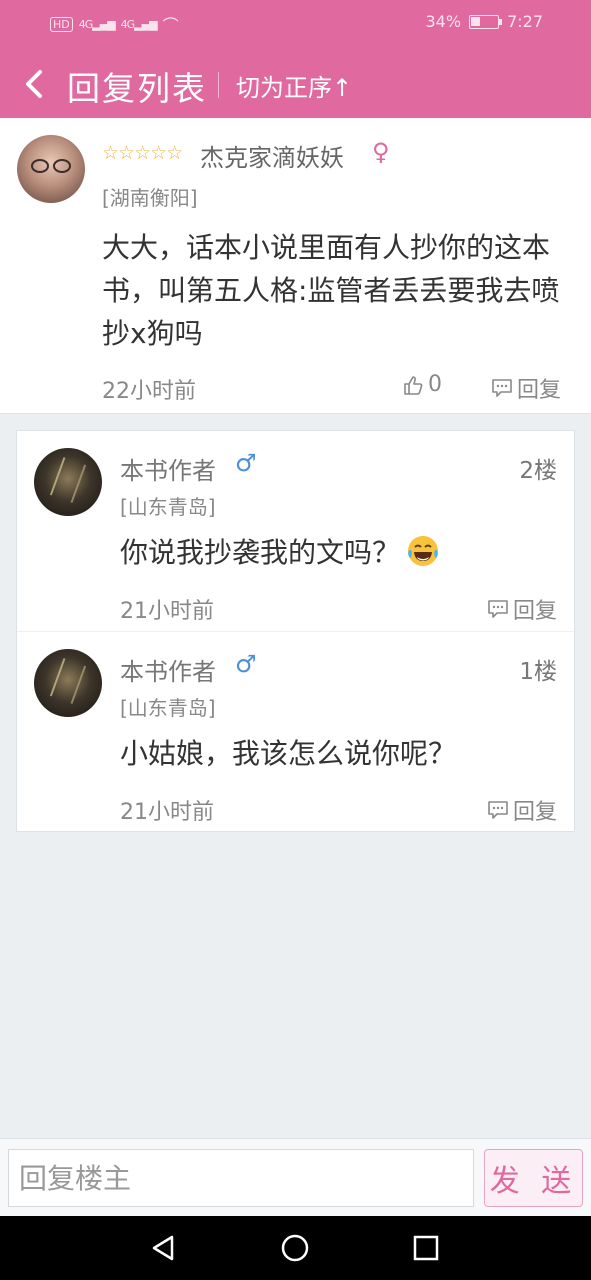 The width and height of the screenshot is (591, 1280). Describe the element at coordinates (525, 21) in the screenshot. I see `clock: 7:27` at that location.